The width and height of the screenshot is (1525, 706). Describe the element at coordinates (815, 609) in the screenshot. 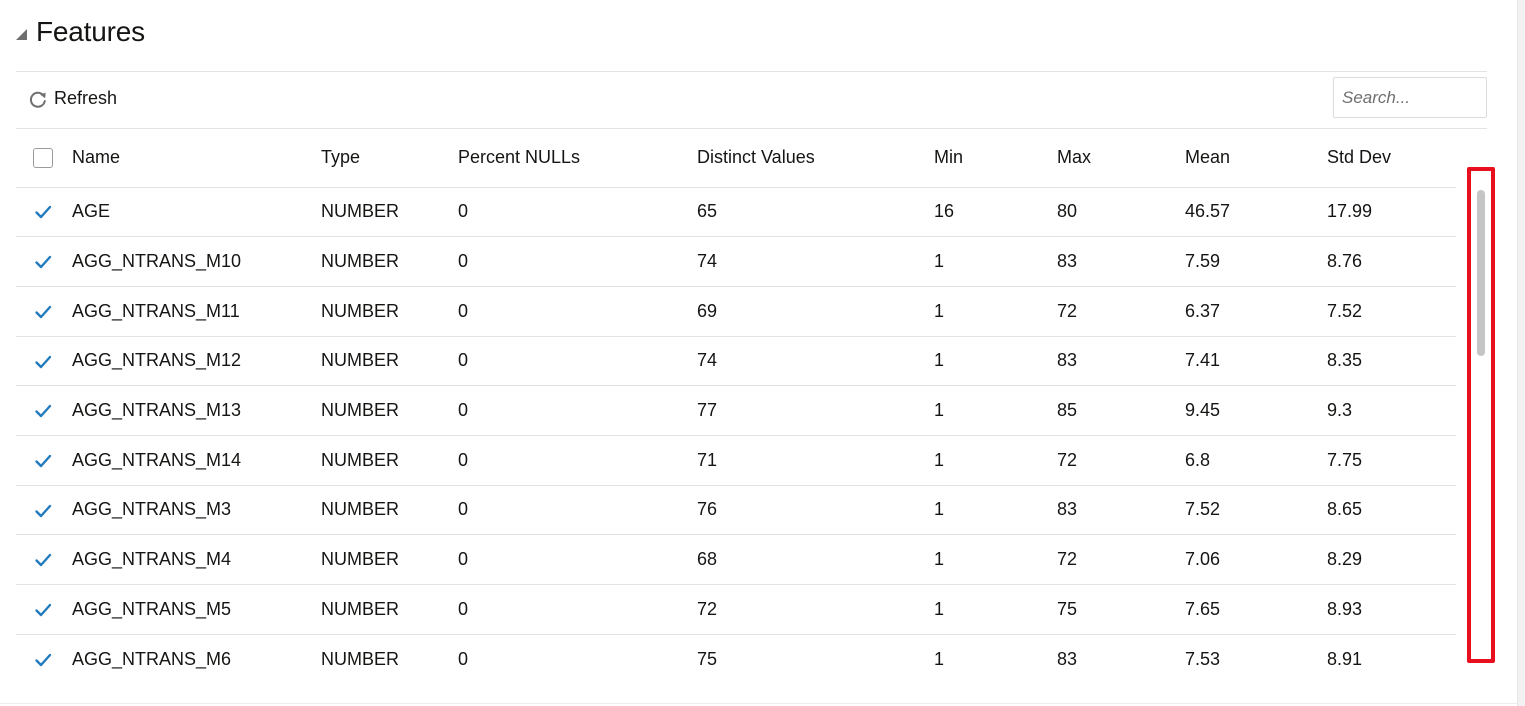

I see `cell-distinct-values: 72` at that location.